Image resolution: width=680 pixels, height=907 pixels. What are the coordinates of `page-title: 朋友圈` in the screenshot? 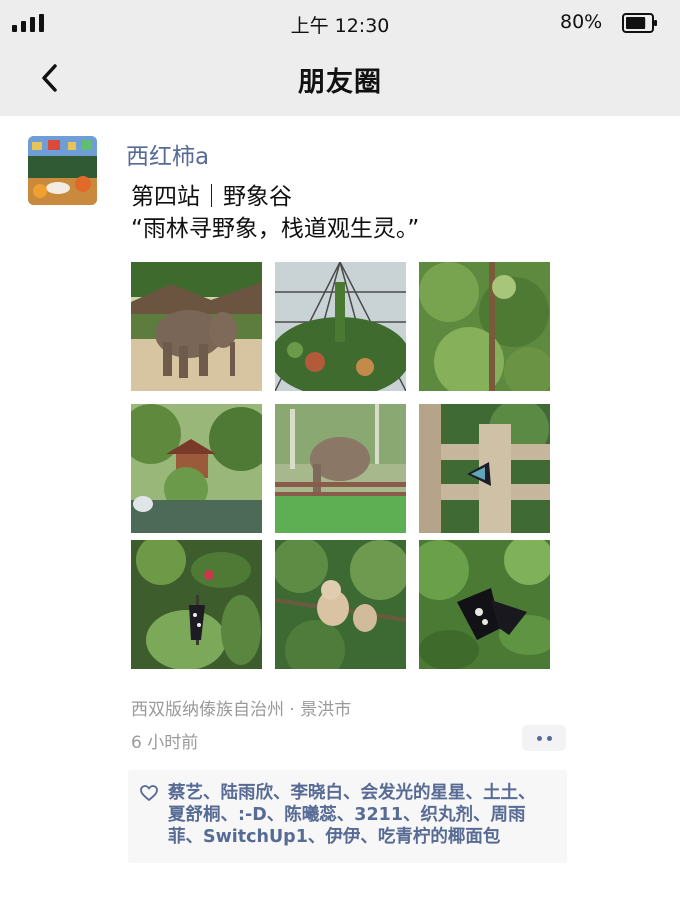 It's located at (340, 82).